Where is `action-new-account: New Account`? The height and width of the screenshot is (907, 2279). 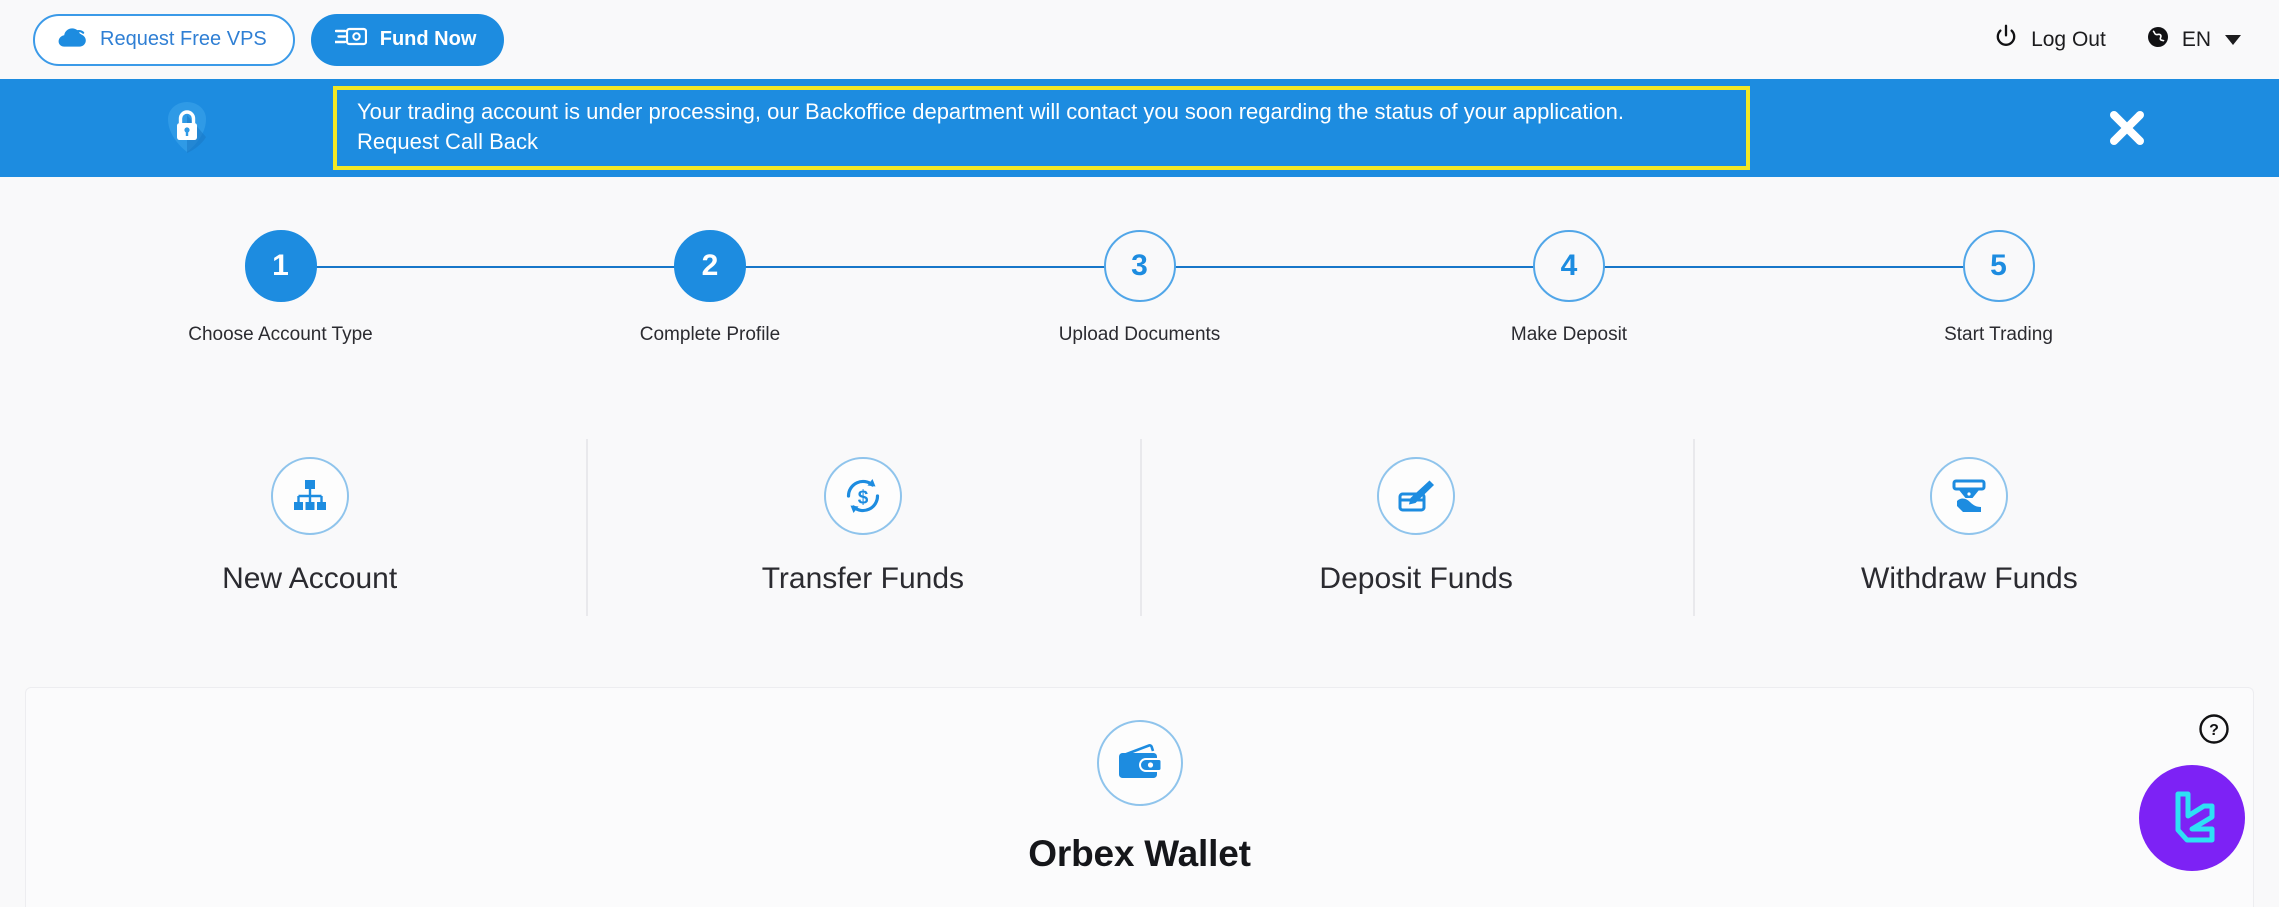 action-new-account: New Account is located at coordinates (309, 527).